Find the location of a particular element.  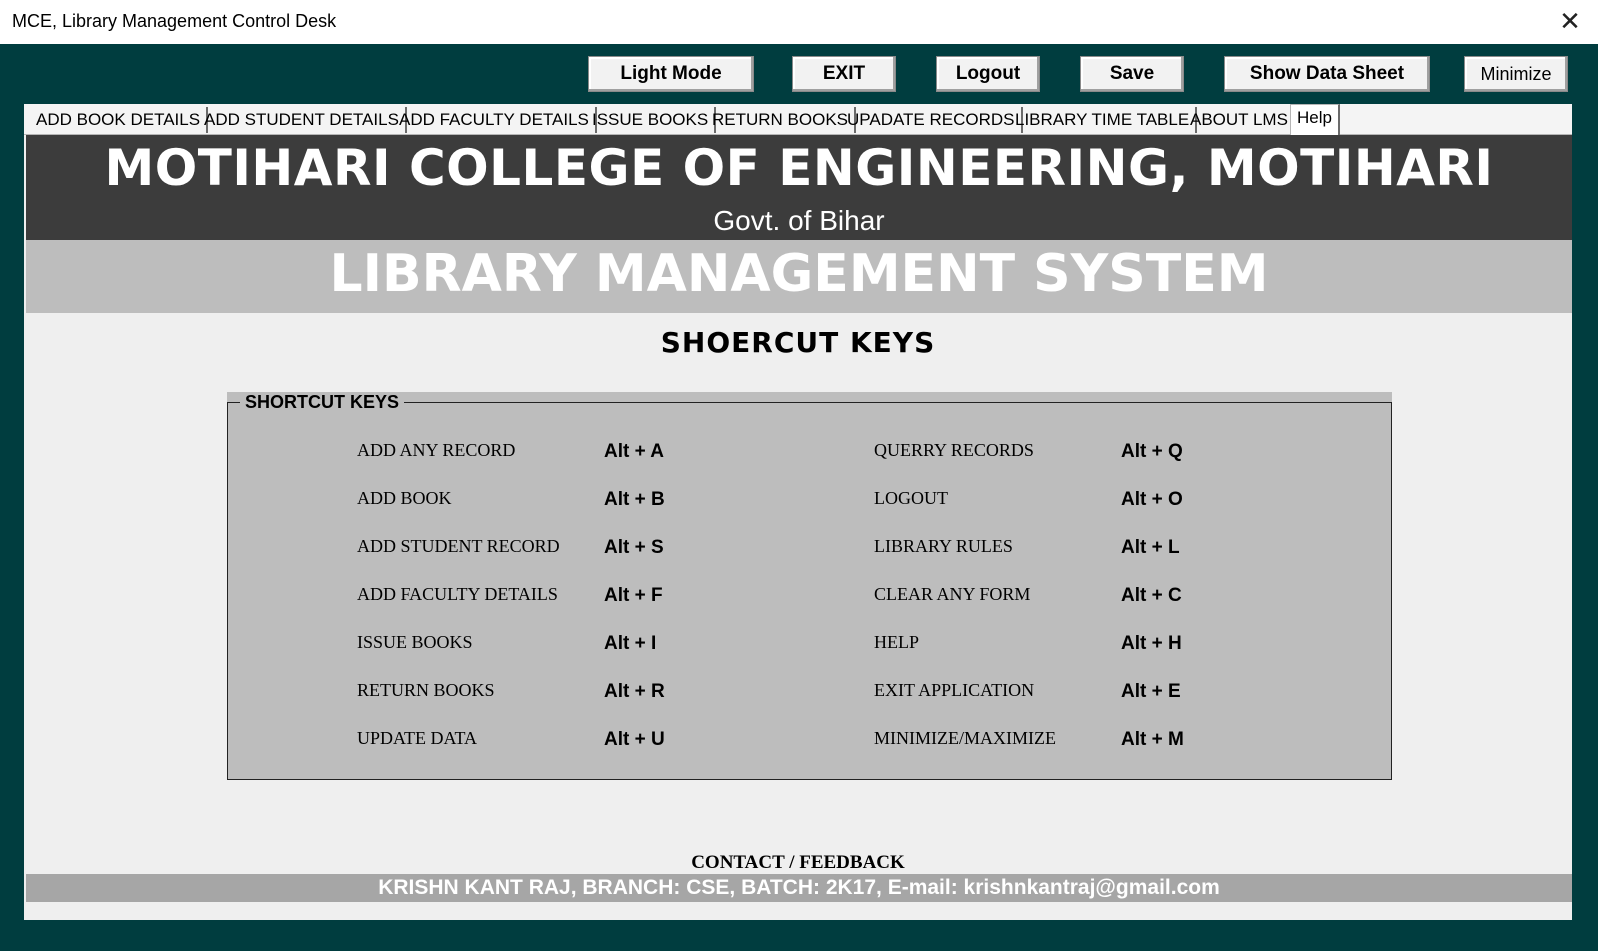

tab-add-book-details: ADD BOOK DETAILS is located at coordinates (119, 120).